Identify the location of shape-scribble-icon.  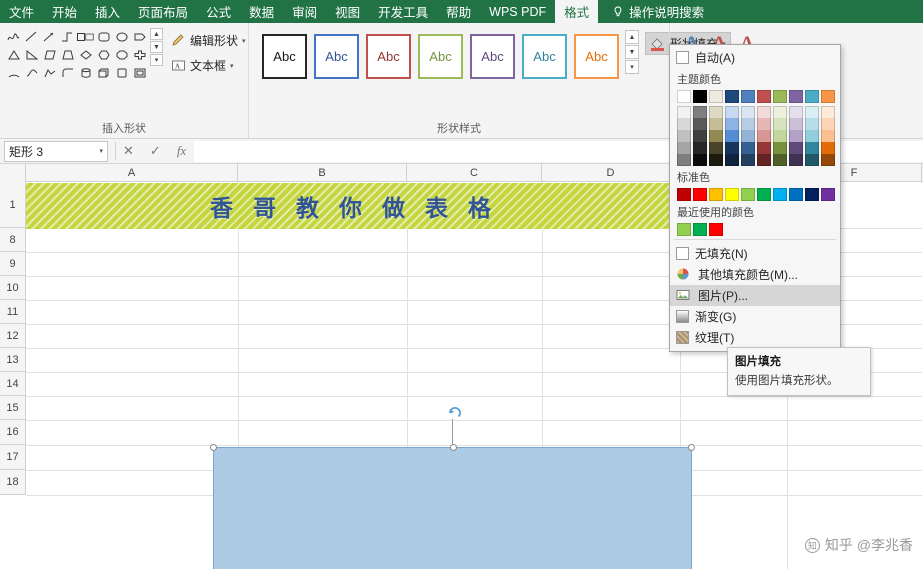
(13, 36).